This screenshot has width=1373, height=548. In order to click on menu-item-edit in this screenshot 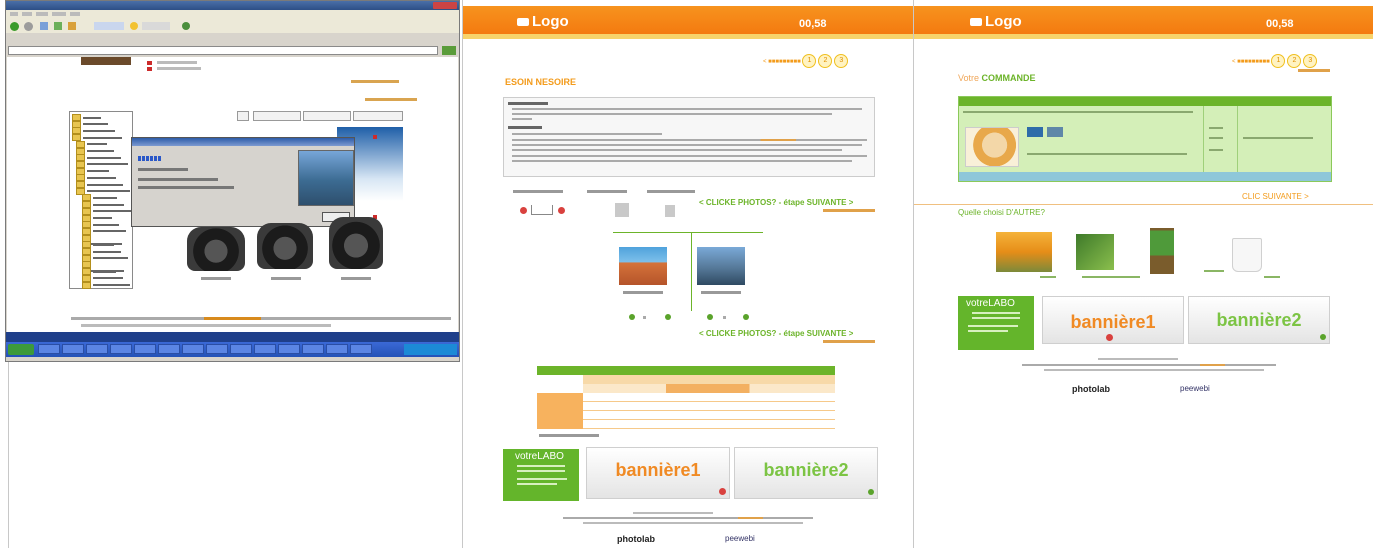, I will do `click(27, 14)`.